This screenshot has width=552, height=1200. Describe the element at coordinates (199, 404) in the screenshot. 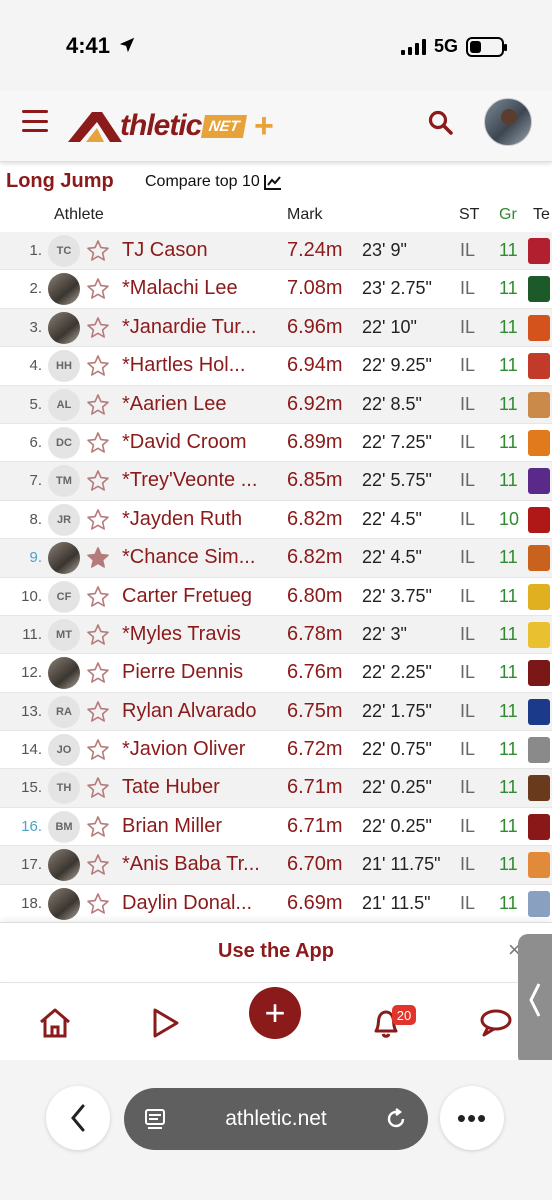

I see `athlete-name-link: *Aarien Lee` at that location.